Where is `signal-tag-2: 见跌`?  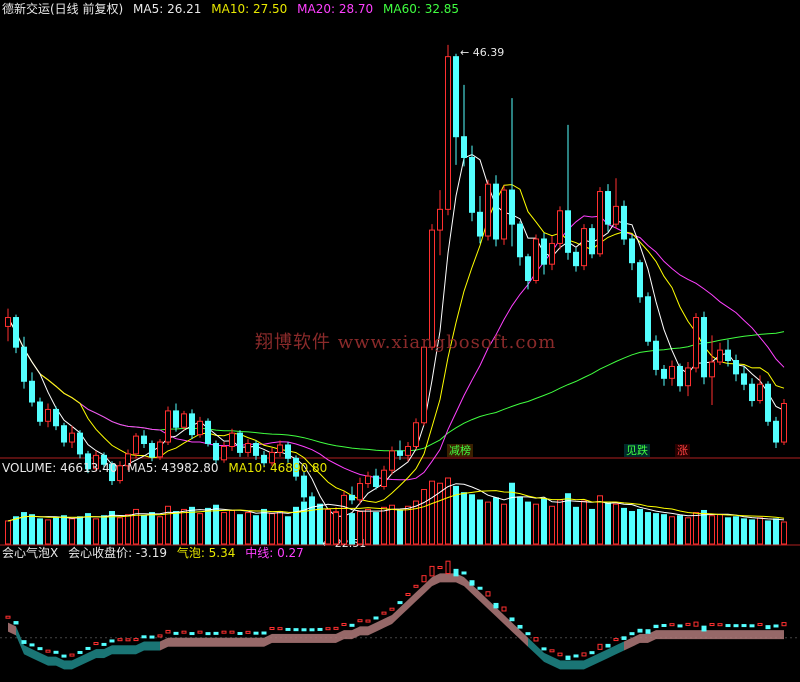 signal-tag-2: 见跌 is located at coordinates (637, 450).